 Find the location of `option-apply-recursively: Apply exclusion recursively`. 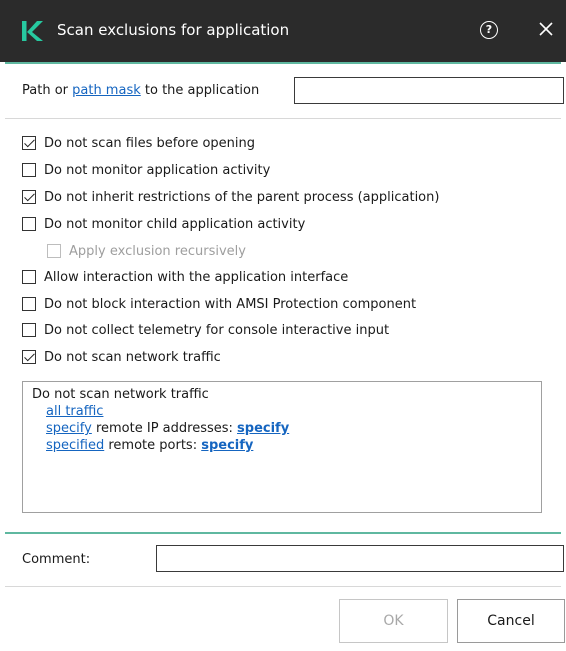

option-apply-recursively: Apply exclusion recursively is located at coordinates (146, 251).